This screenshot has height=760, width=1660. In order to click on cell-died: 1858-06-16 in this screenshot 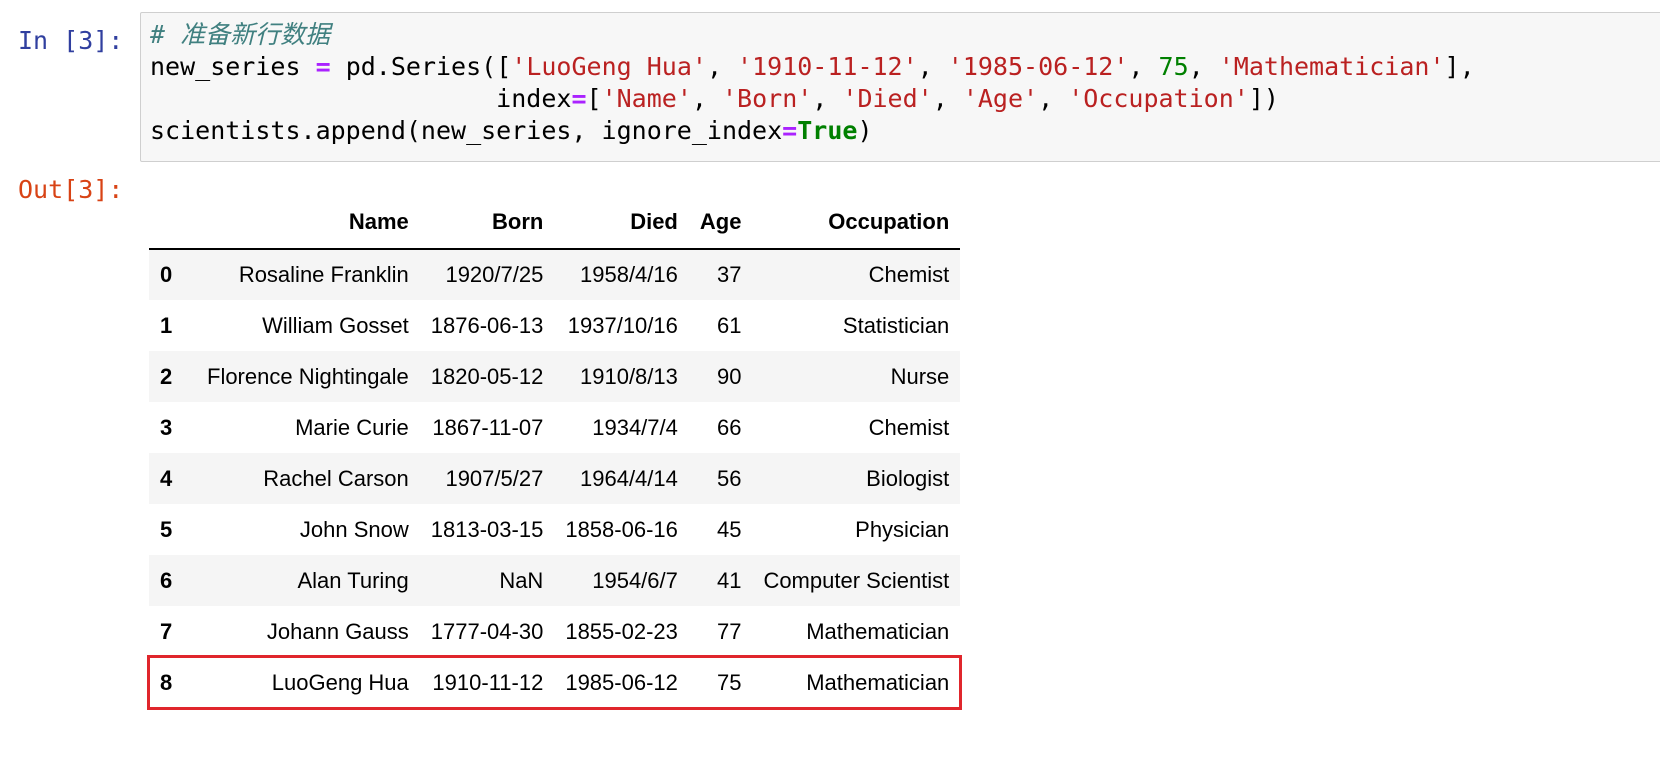, I will do `click(621, 529)`.